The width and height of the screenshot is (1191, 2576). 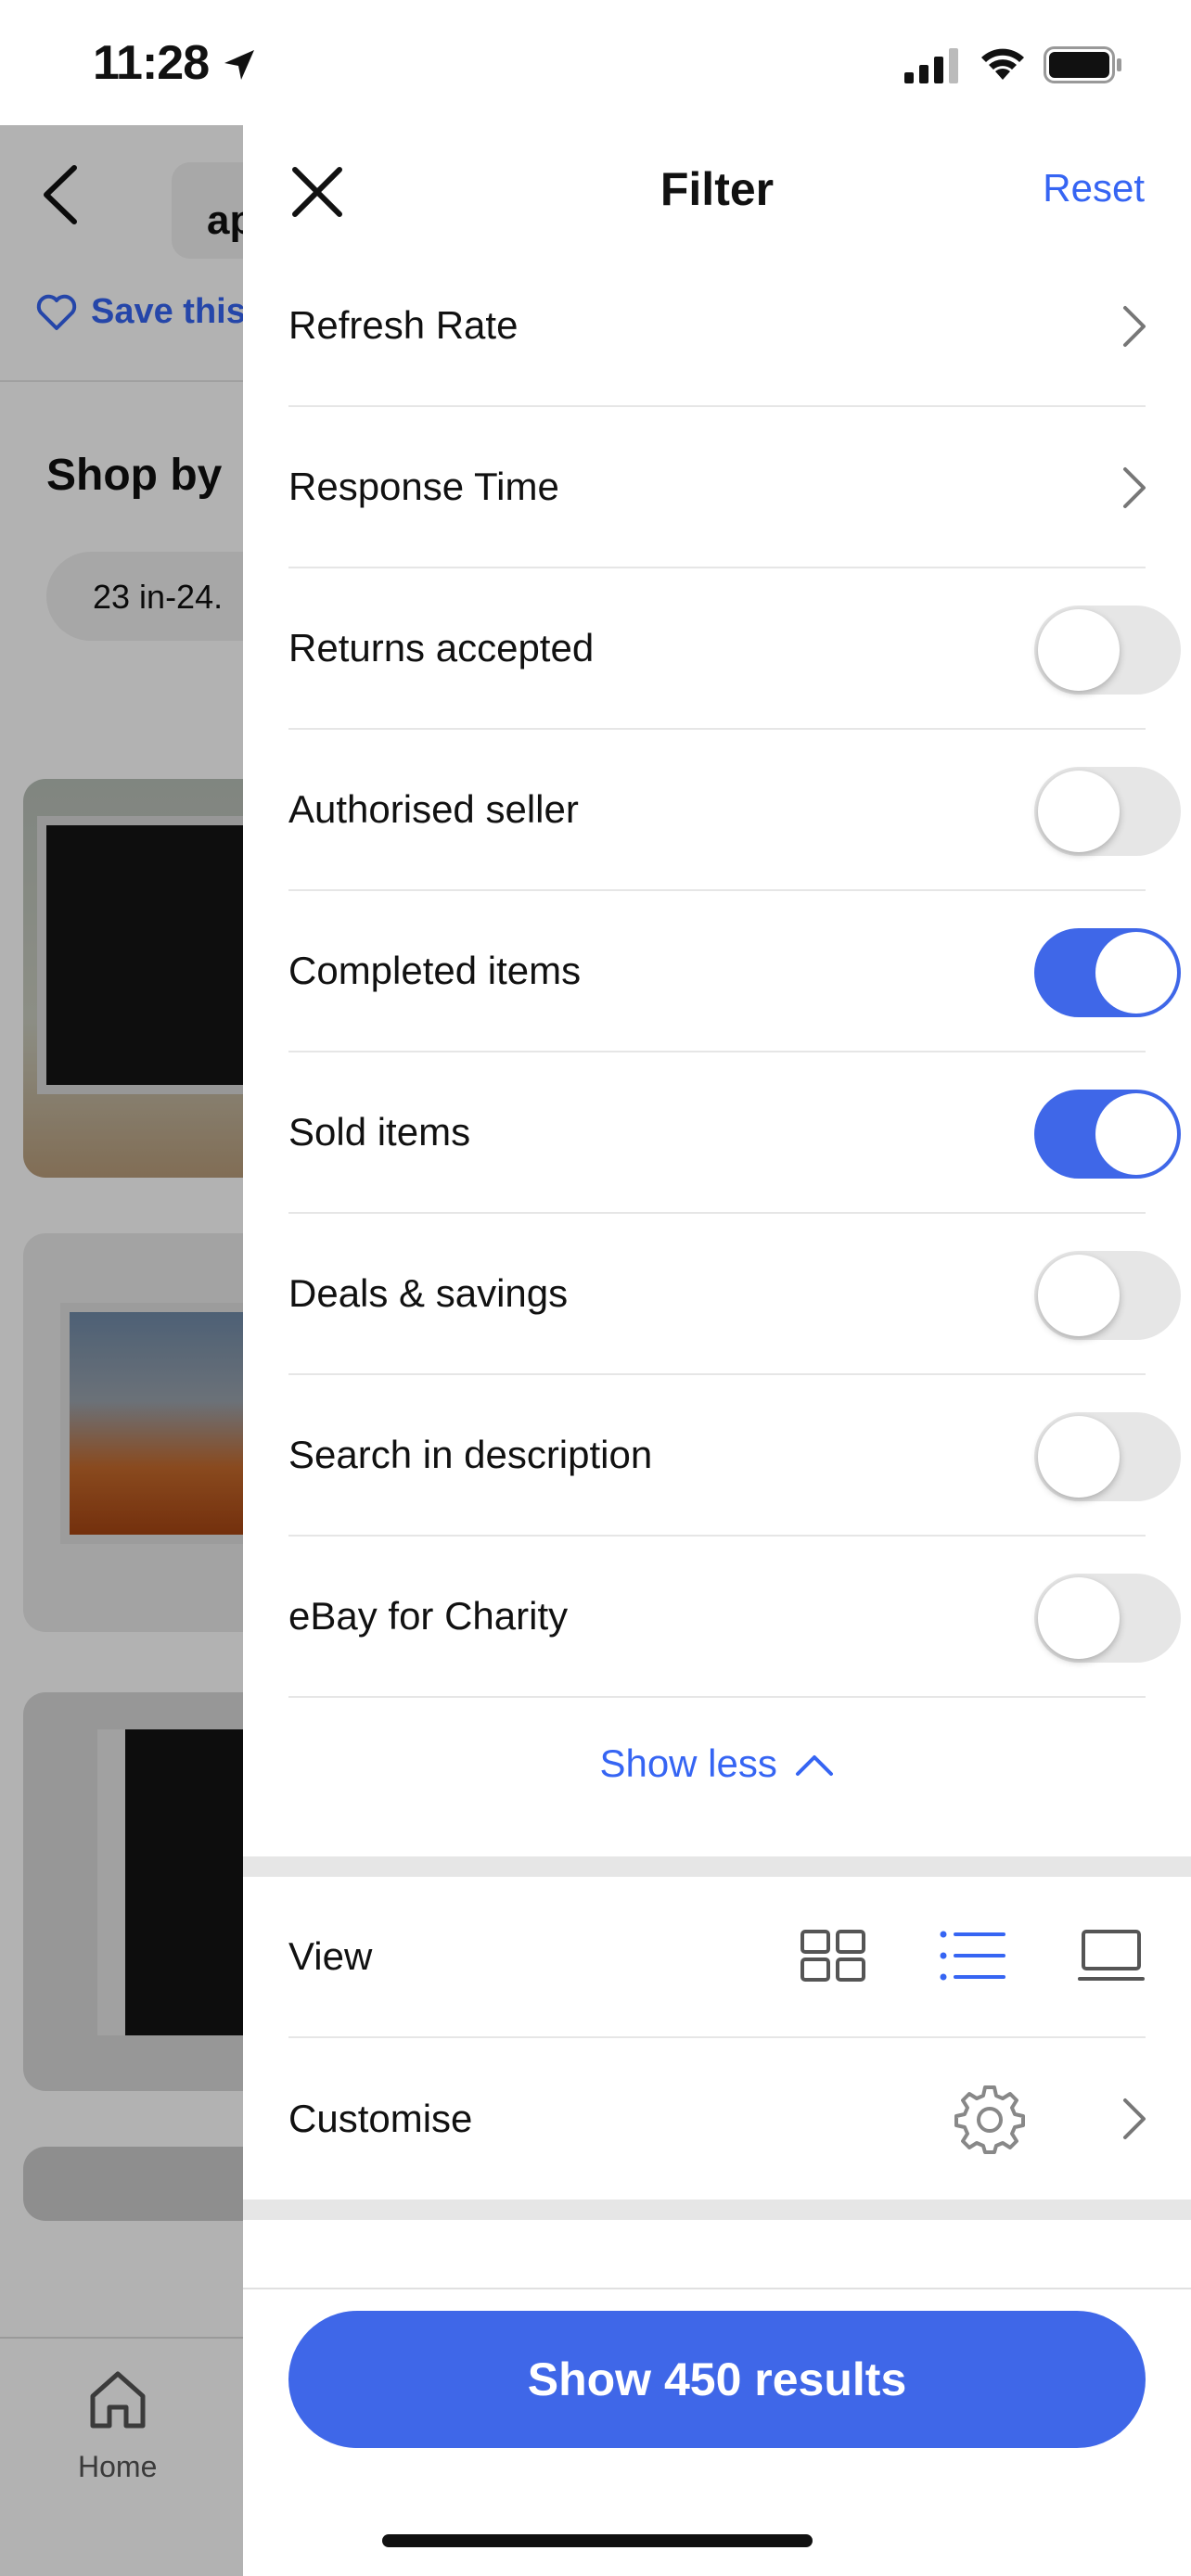 What do you see at coordinates (717, 2379) in the screenshot?
I see `show-results-button: Show 450 results` at bounding box center [717, 2379].